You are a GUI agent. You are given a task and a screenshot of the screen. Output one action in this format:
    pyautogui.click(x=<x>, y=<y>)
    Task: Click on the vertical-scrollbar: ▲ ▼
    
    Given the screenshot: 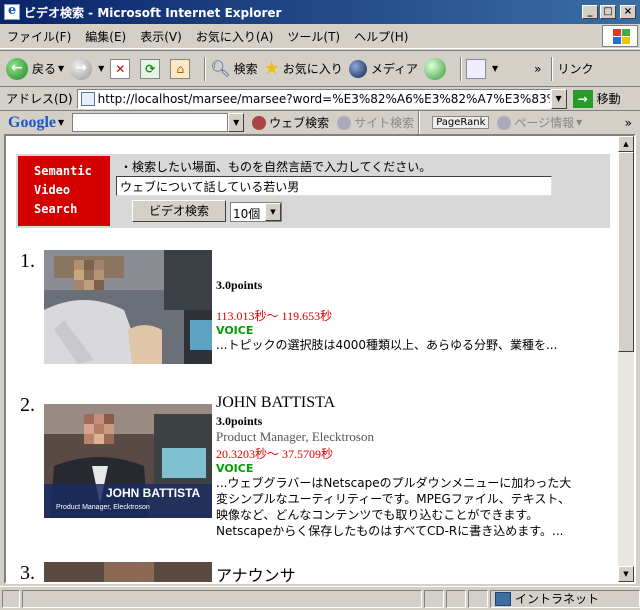 What is the action you would take?
    pyautogui.click(x=626, y=359)
    